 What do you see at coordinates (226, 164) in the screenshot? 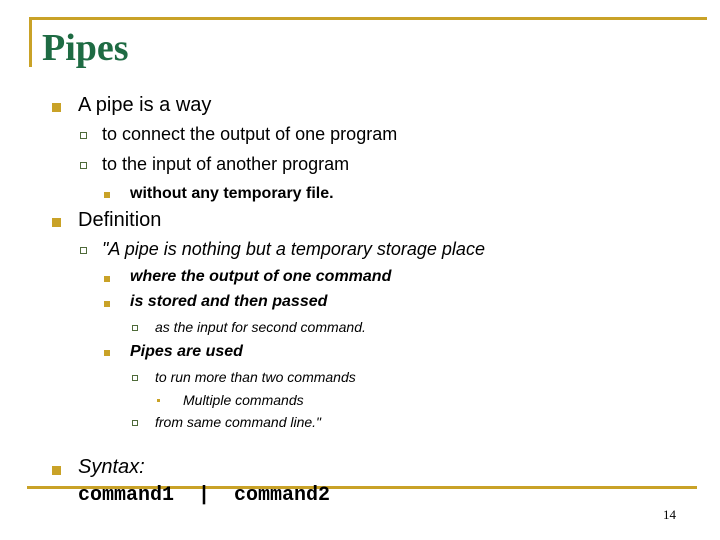
I see `bullet-text: to the input of another program` at bounding box center [226, 164].